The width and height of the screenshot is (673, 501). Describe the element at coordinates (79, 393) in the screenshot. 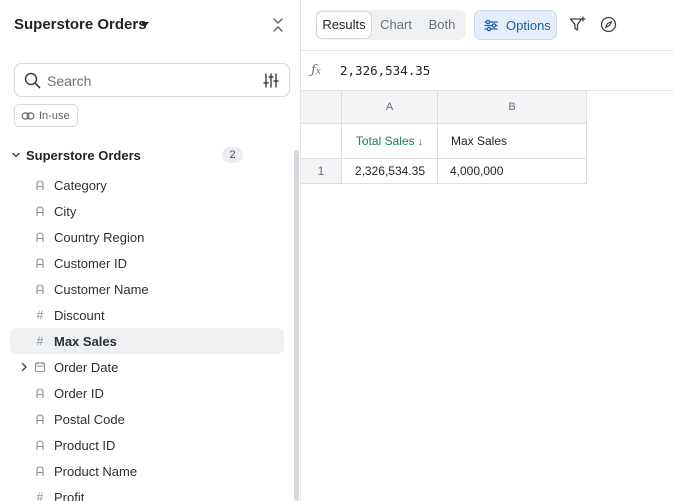

I see `field-label: Order ID` at that location.